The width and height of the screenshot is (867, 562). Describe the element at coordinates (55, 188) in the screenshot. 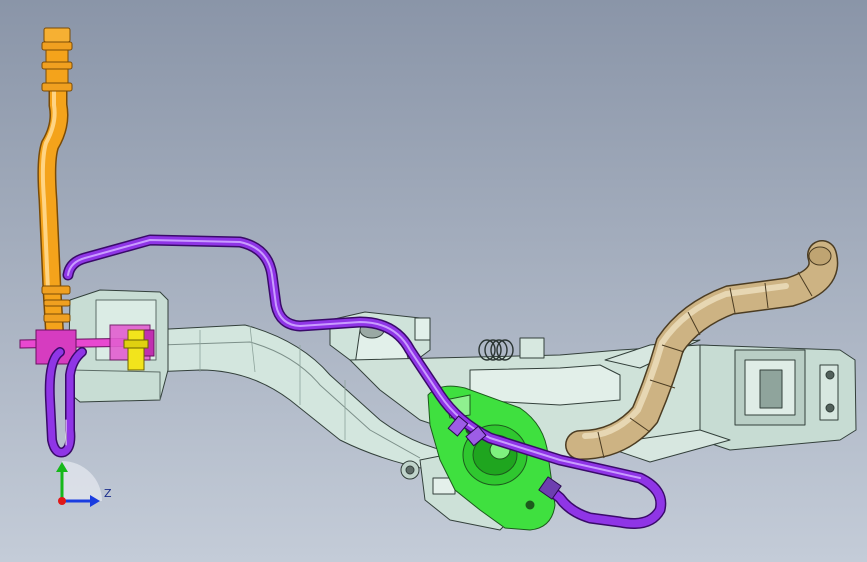

I see `filler-neck-pipe` at that location.